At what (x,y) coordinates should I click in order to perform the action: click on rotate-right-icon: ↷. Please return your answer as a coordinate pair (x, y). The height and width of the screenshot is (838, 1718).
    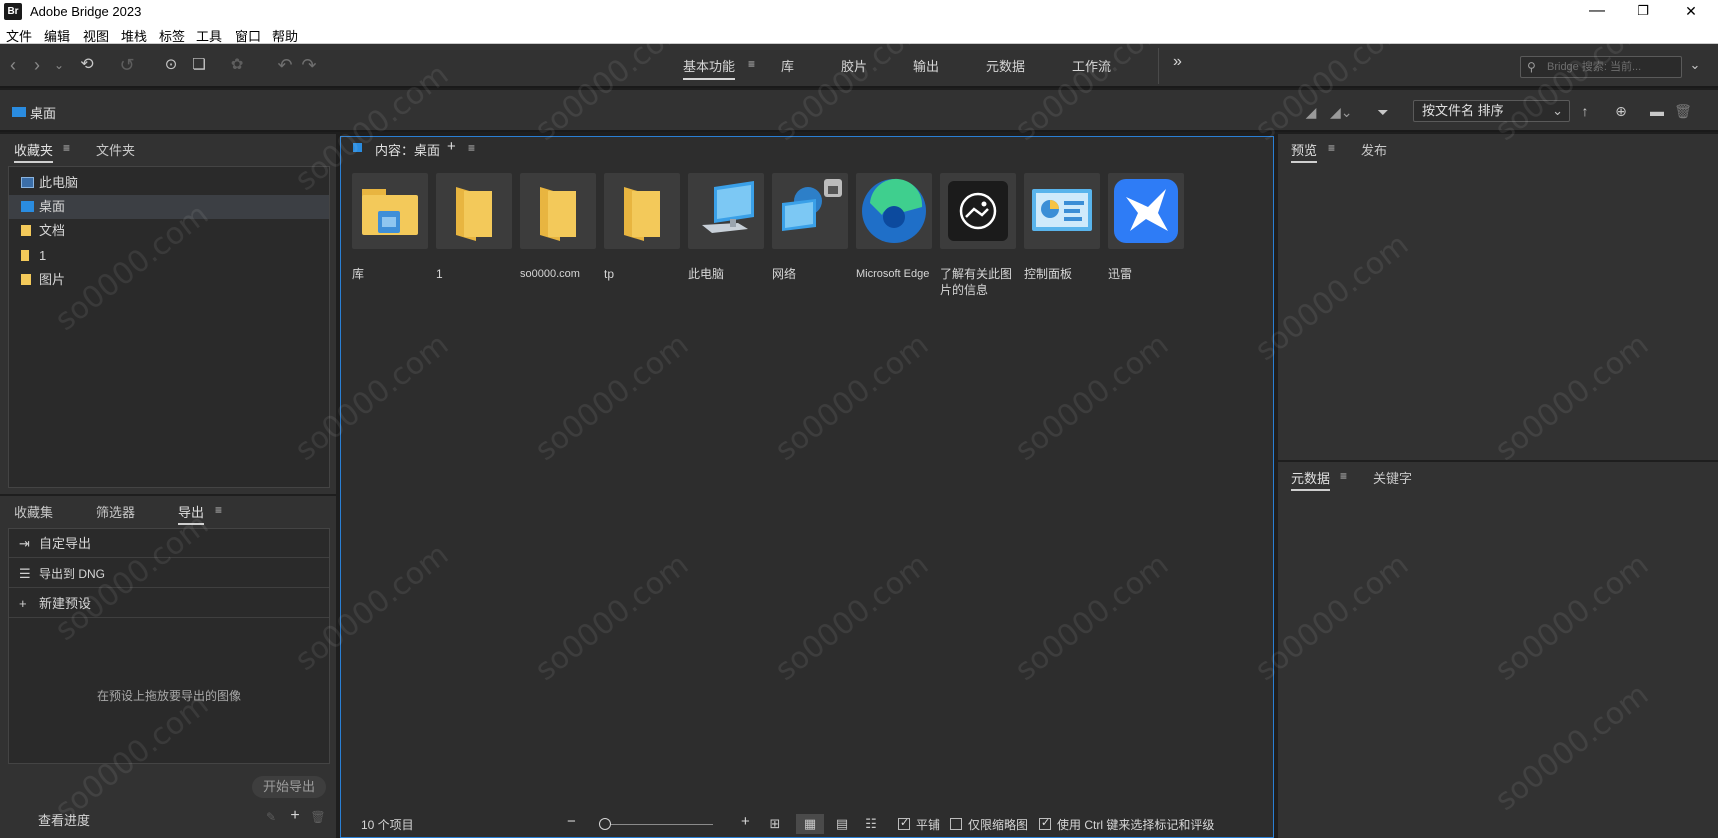
    Looking at the image, I should click on (309, 65).